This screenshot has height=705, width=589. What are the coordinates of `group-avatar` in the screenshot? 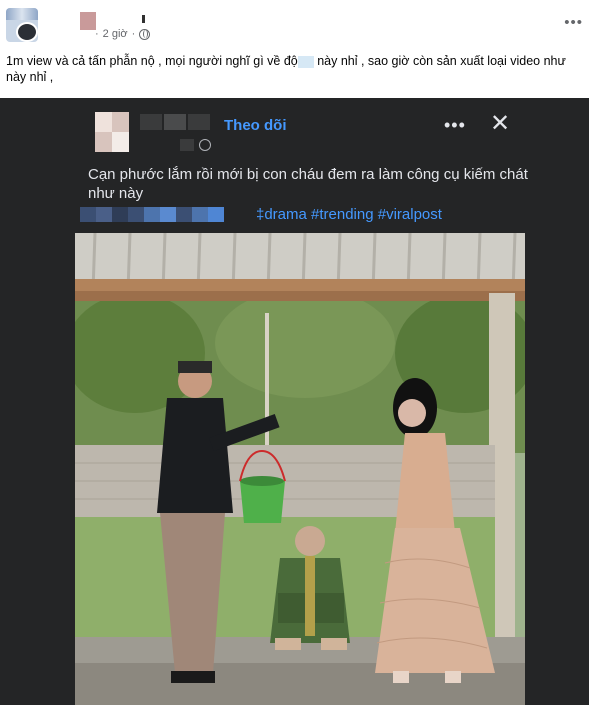 It's located at (22, 25).